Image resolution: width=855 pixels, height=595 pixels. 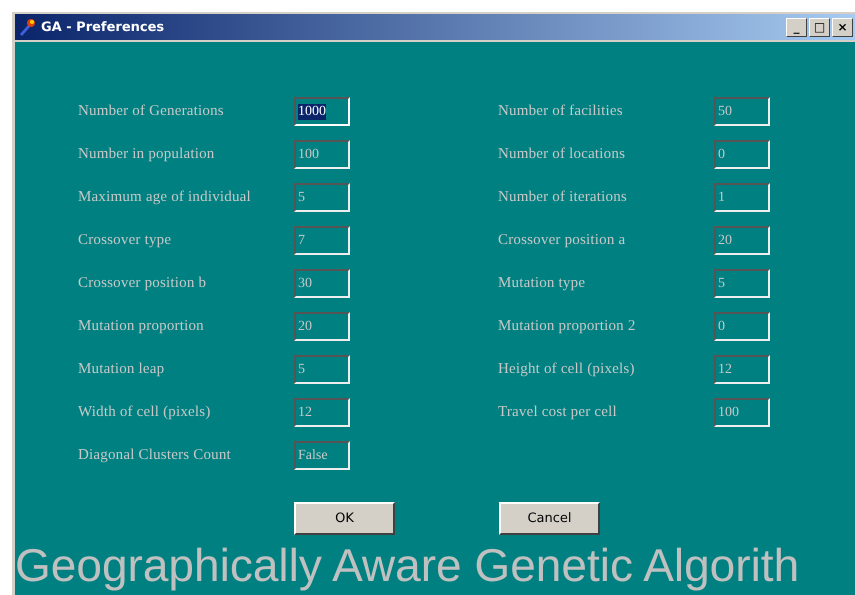 I want to click on field-label: Crossover position a, so click(x=562, y=240).